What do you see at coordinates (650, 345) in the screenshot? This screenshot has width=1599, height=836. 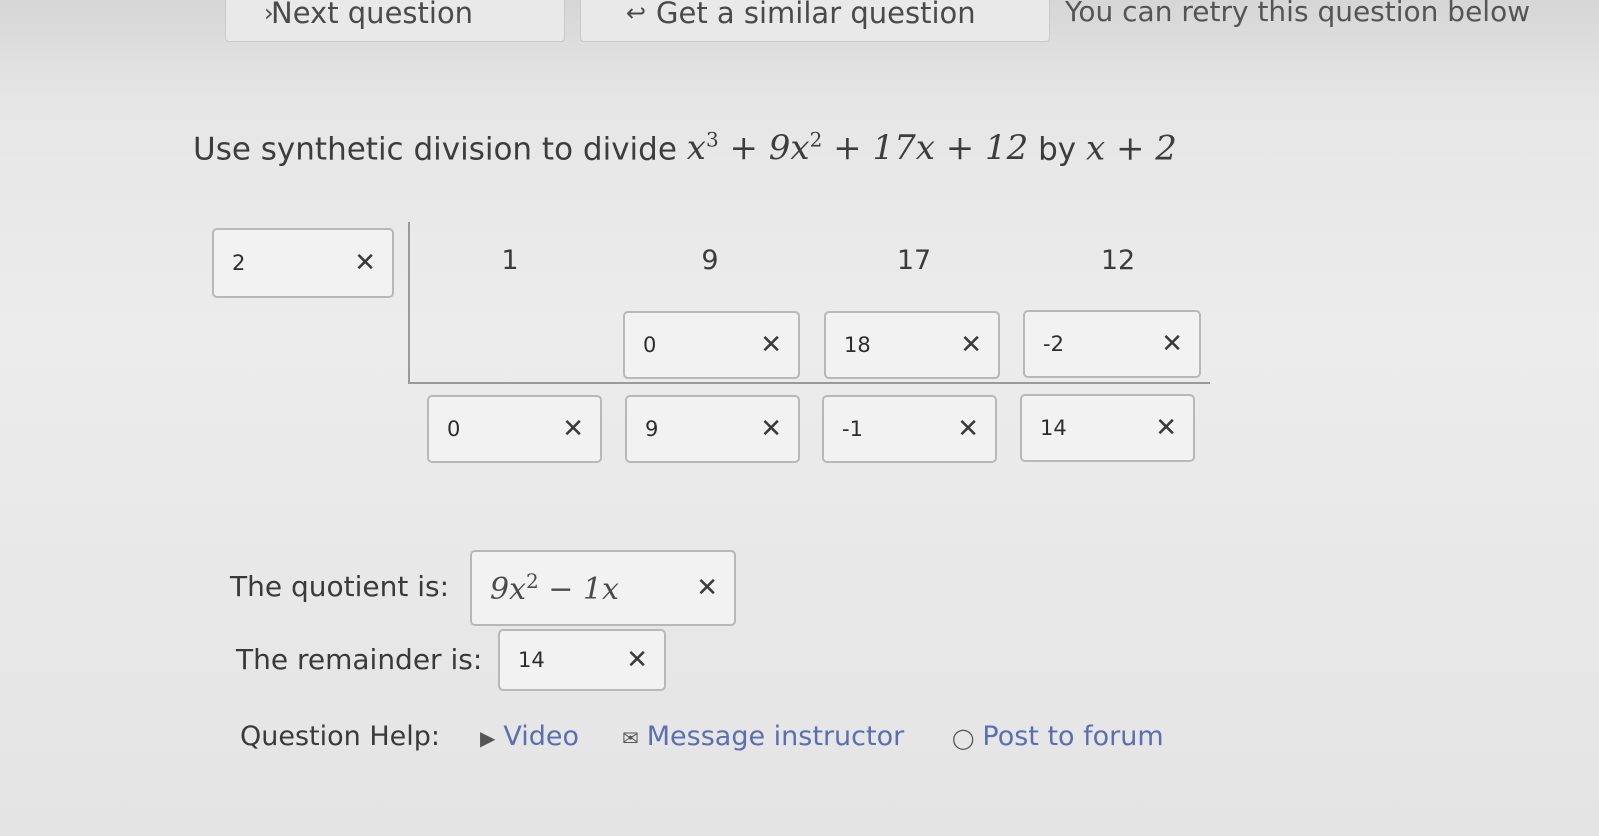 I see `middle-row-value-1: 0` at bounding box center [650, 345].